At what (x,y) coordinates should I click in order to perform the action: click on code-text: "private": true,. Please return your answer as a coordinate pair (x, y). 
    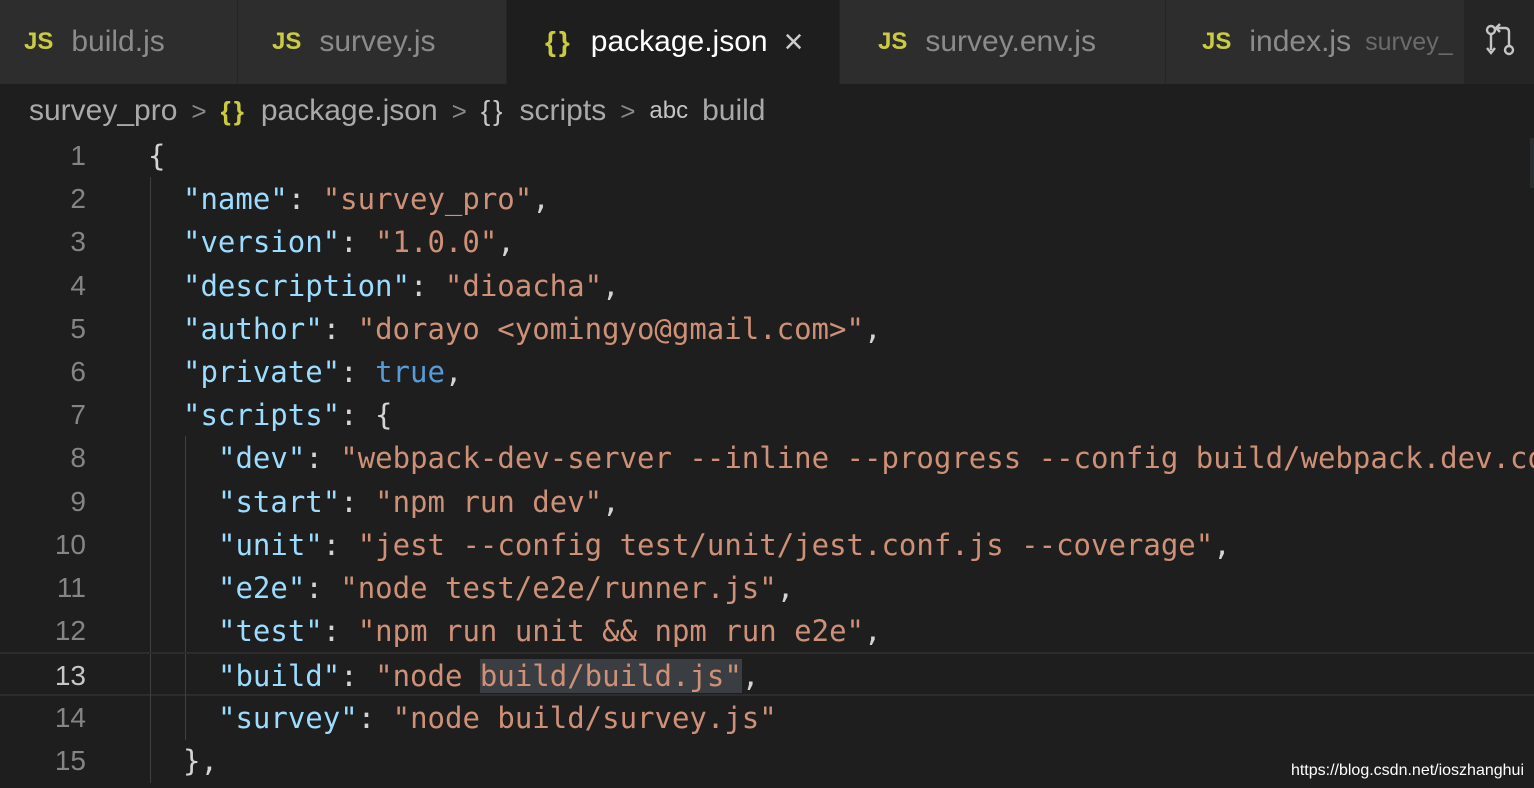
    Looking at the image, I should click on (322, 372).